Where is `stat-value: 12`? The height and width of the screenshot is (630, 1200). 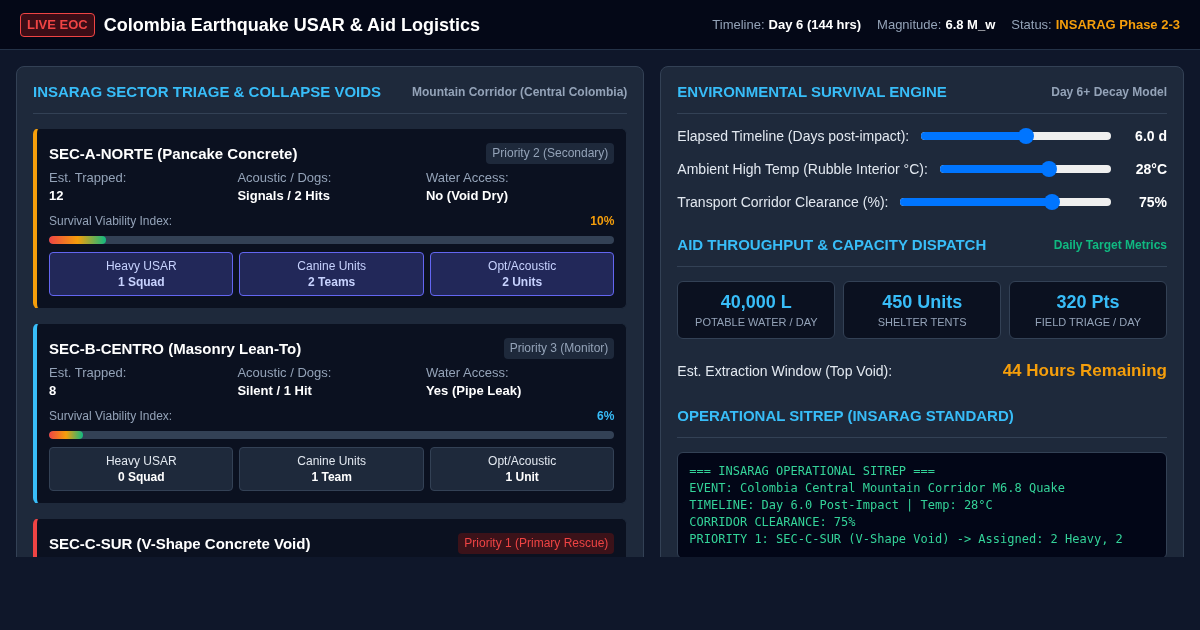
stat-value: 12 is located at coordinates (57, 196).